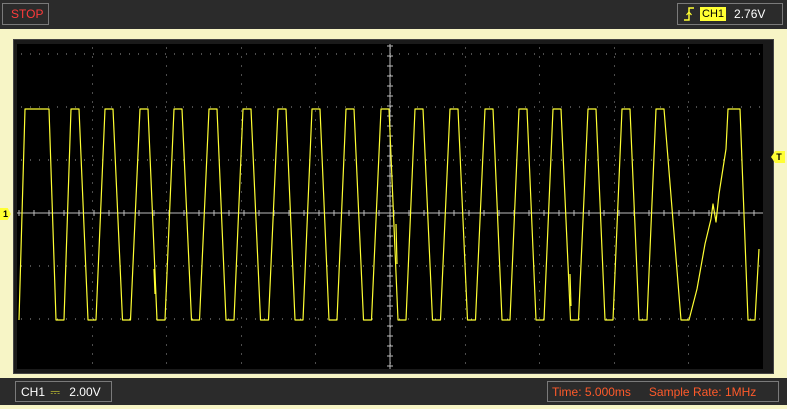 Image resolution: width=787 pixels, height=409 pixels. What do you see at coordinates (730, 14) in the screenshot?
I see `trigger-info: CH1 2.76V` at bounding box center [730, 14].